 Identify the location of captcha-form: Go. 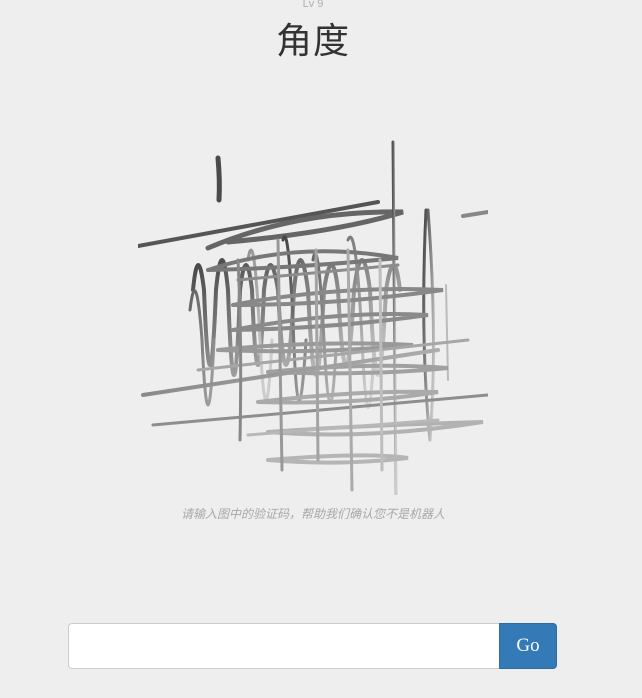
(312, 646).